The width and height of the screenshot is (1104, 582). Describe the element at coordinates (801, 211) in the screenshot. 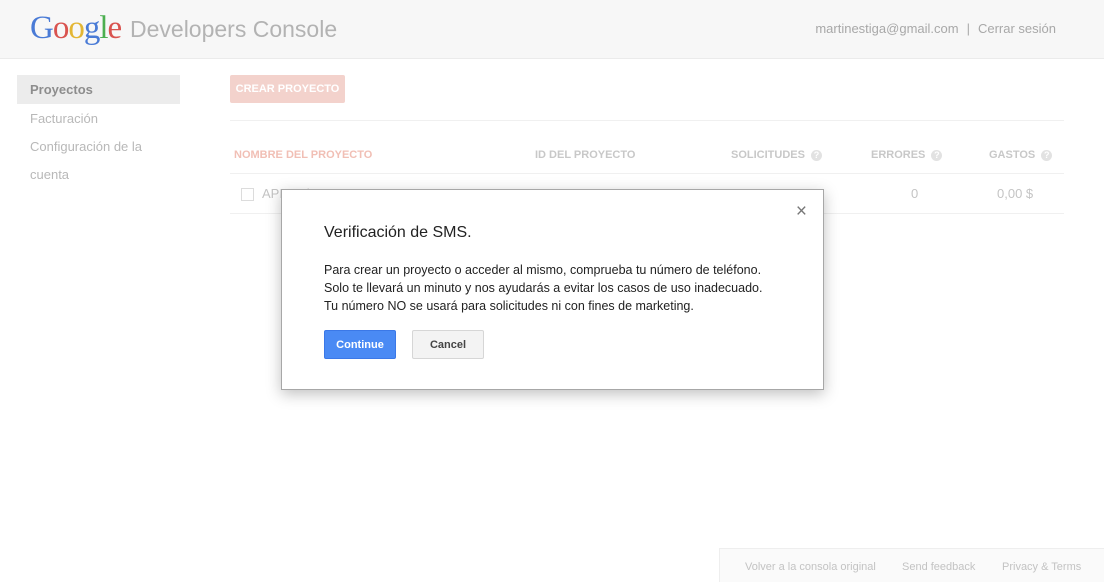

I see `close-icon: ×` at that location.